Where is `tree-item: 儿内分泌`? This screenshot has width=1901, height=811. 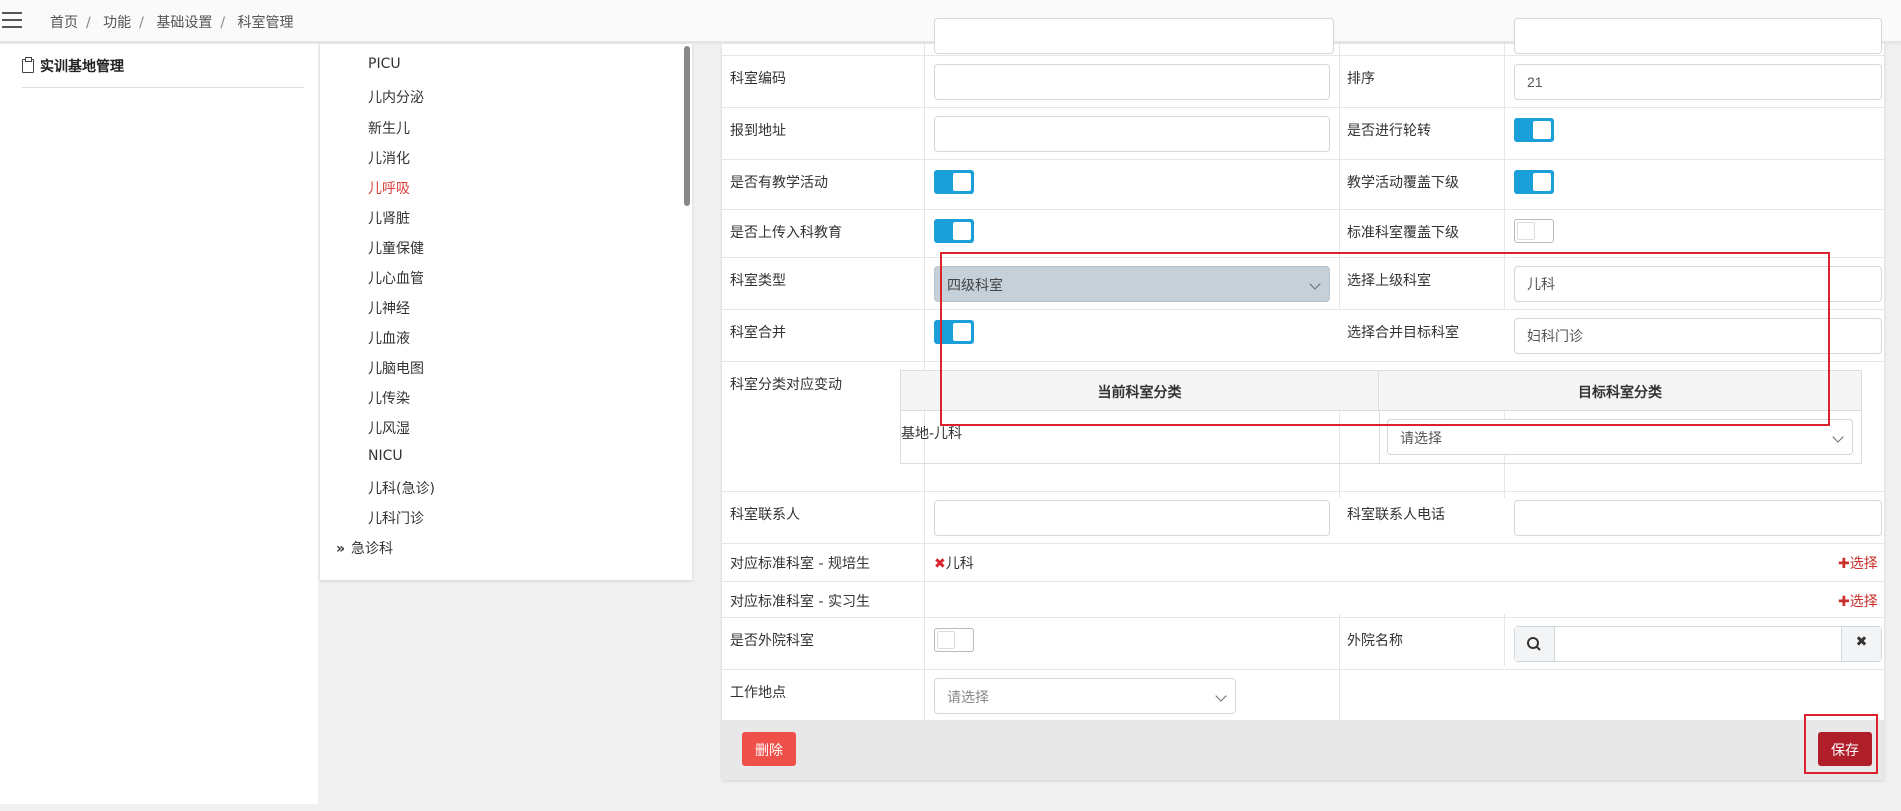 tree-item: 儿内分泌 is located at coordinates (396, 97).